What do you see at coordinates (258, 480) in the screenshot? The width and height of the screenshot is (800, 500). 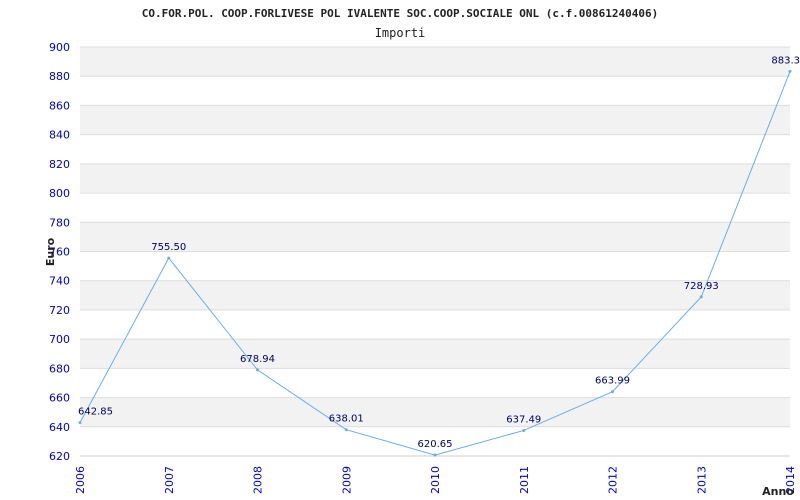 I see `x-tick-label: 2008` at bounding box center [258, 480].